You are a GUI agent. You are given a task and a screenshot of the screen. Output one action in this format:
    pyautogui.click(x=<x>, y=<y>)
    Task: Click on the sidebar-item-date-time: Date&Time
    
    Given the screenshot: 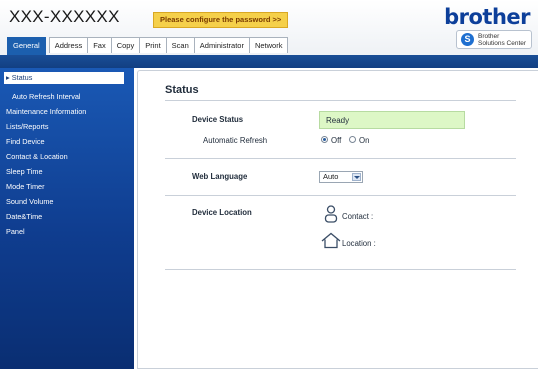 What is the action you would take?
    pyautogui.click(x=24, y=216)
    